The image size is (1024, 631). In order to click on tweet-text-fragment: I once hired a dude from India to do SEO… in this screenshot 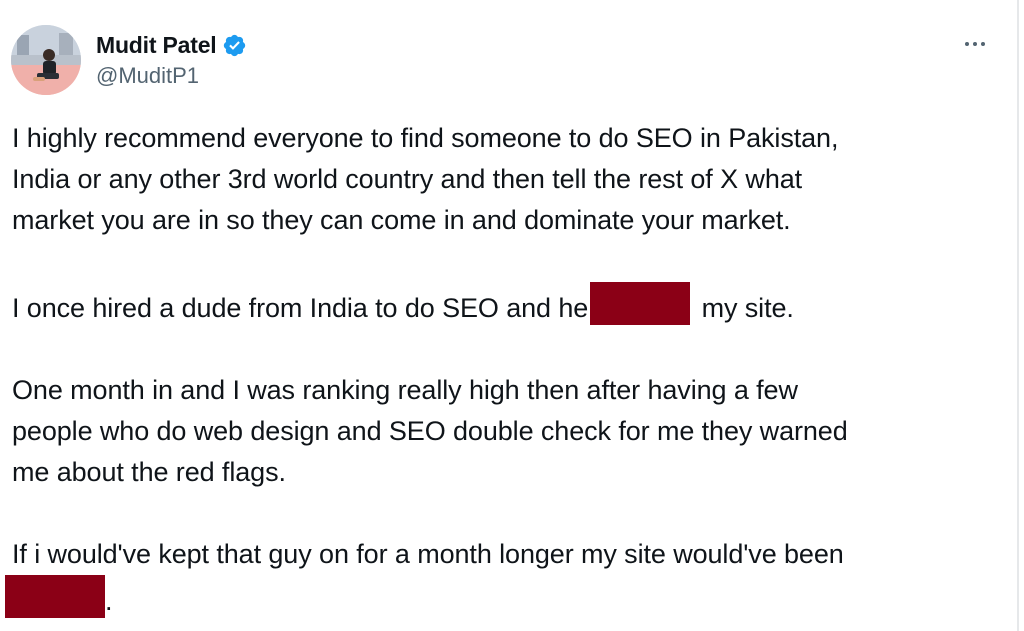, I will do `click(300, 308)`.